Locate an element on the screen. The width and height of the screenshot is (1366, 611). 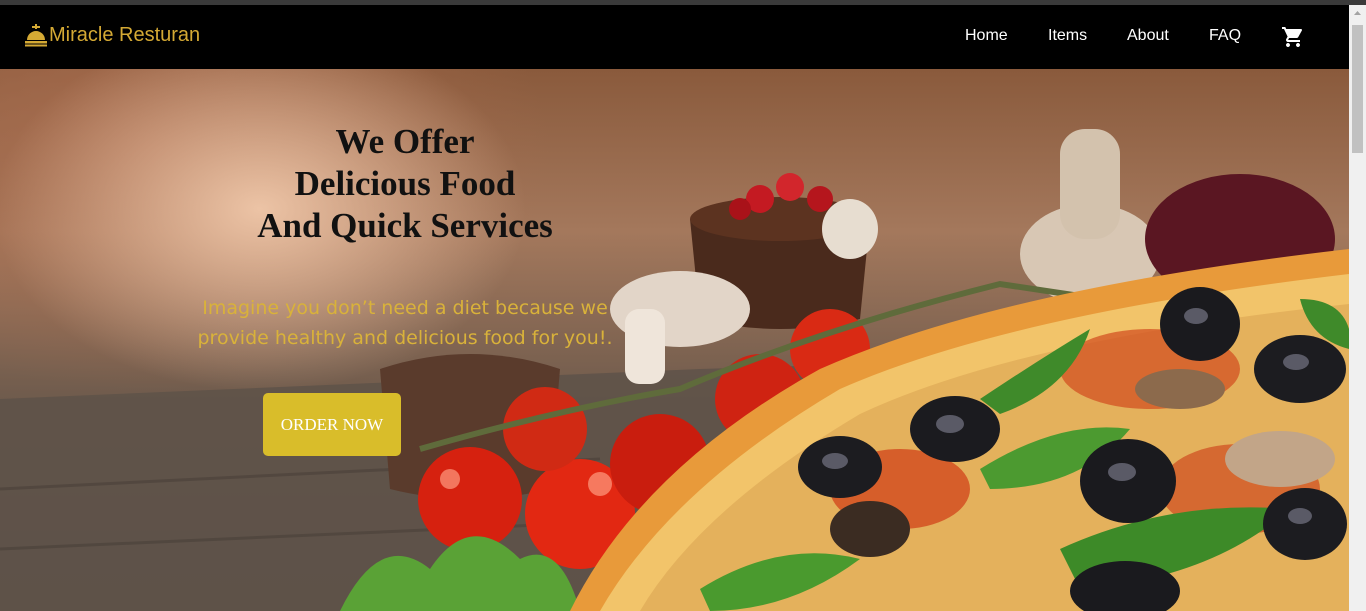
nav-faq: FAQ is located at coordinates (1225, 36).